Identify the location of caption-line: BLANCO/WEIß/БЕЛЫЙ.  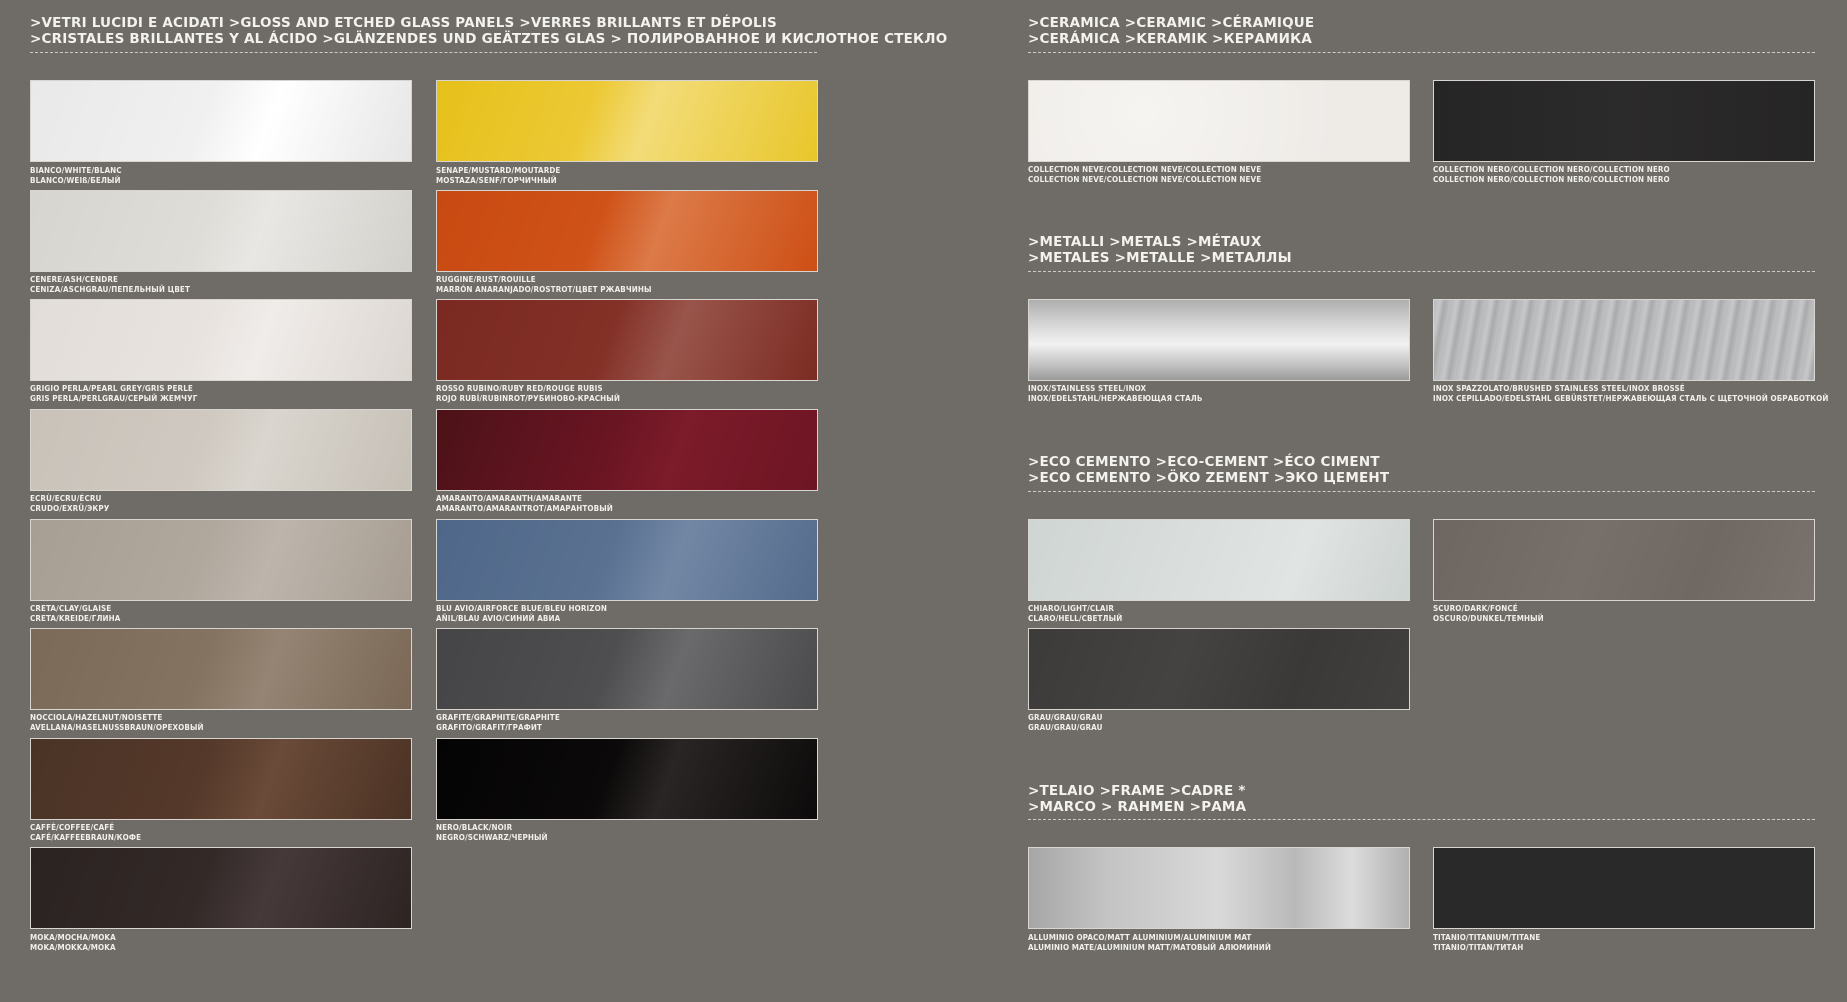
(75, 180).